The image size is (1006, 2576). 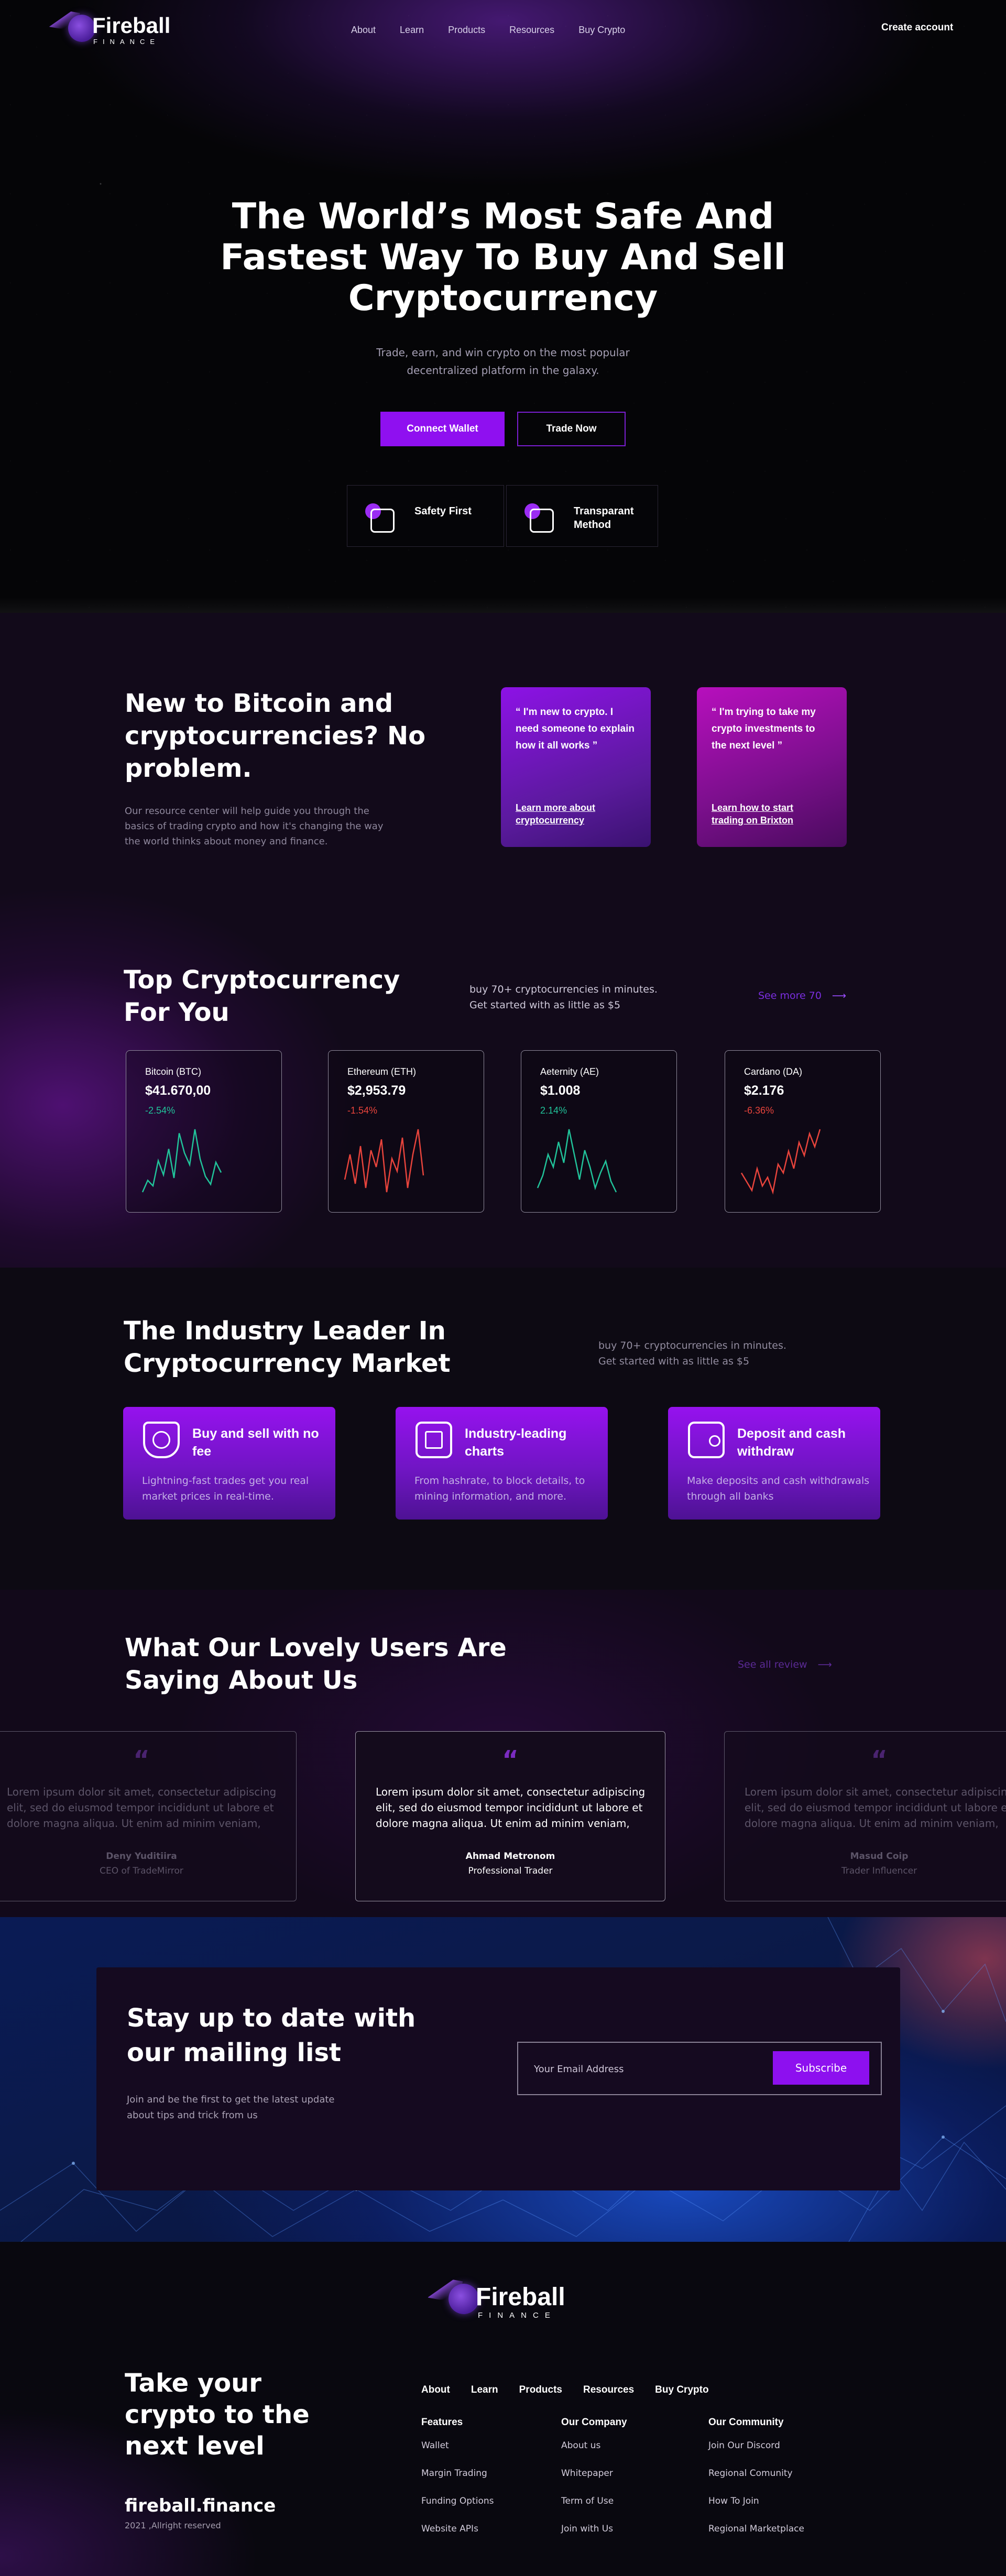 What do you see at coordinates (412, 30) in the screenshot?
I see `nav-link-learn: Learn` at bounding box center [412, 30].